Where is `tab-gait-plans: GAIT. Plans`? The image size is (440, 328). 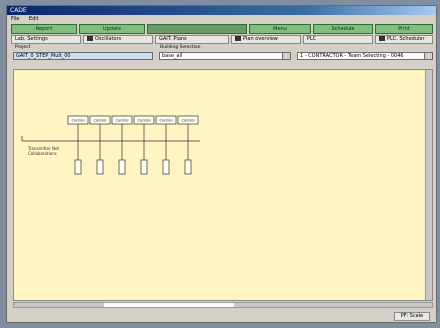 tab-gait-plans: GAIT. Plans is located at coordinates (192, 39).